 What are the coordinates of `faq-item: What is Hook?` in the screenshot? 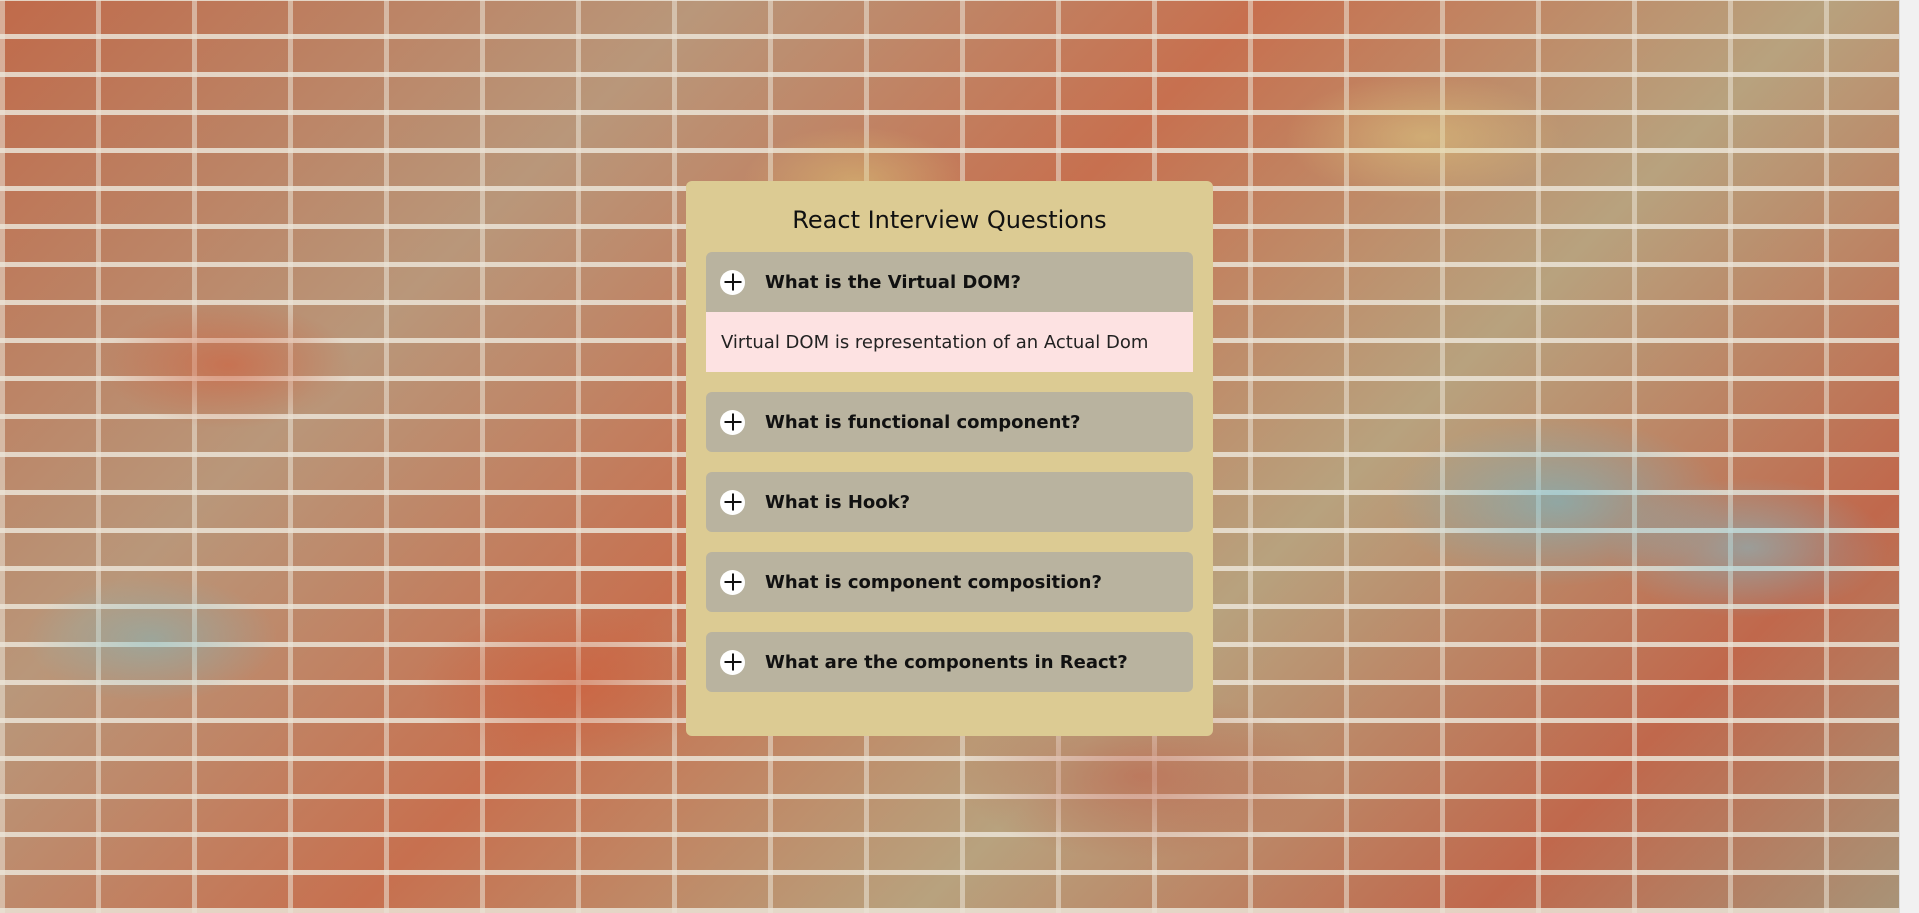 It's located at (949, 502).